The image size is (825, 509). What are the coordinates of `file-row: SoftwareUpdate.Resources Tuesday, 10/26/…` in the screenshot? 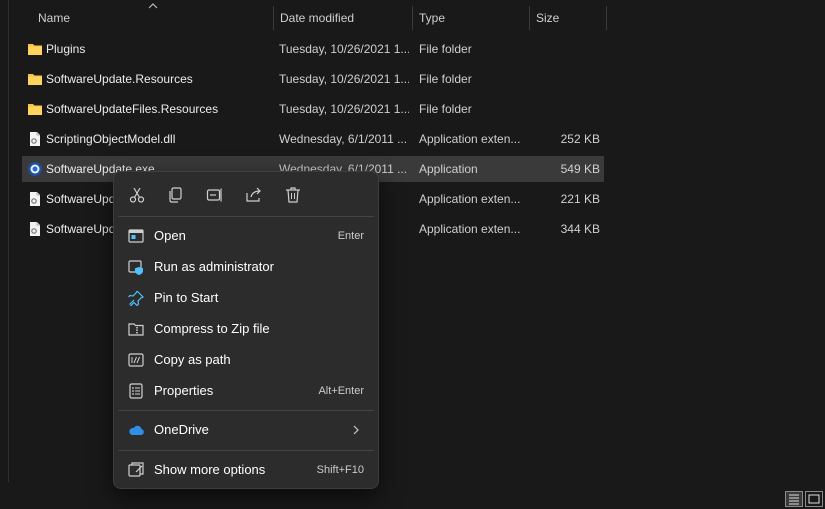 It's located at (313, 79).